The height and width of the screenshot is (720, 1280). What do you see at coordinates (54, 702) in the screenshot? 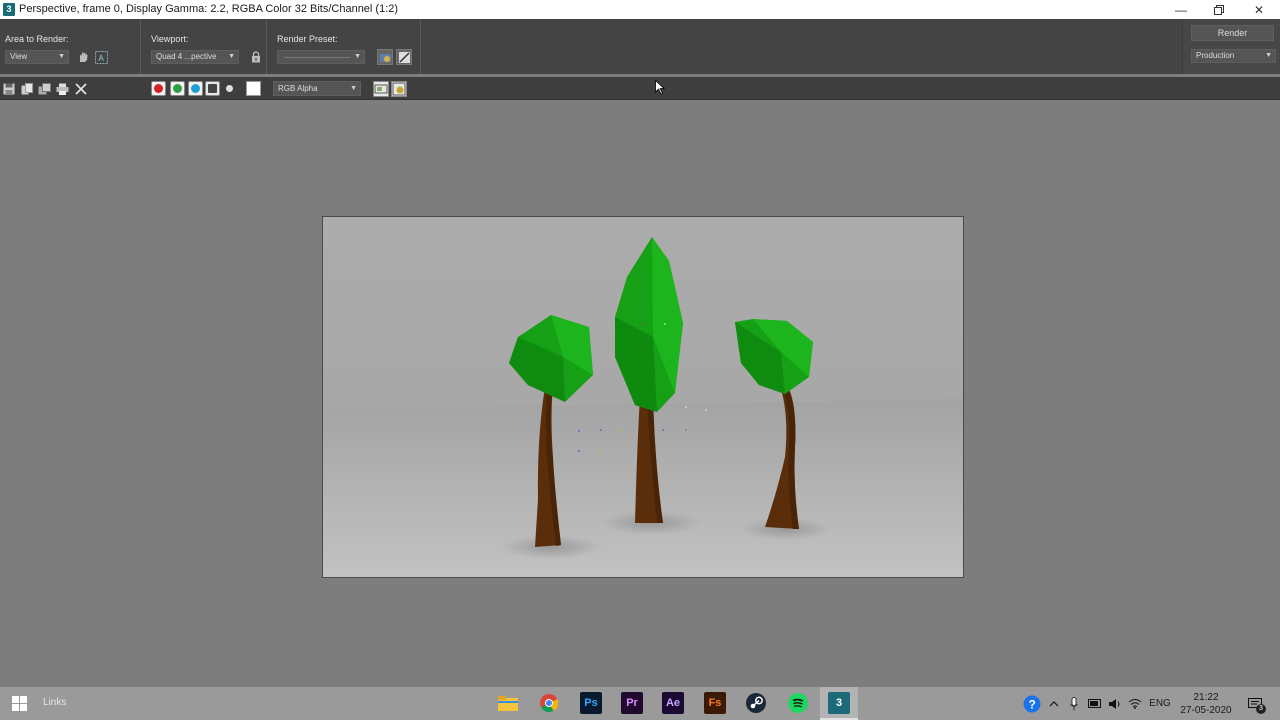
I see `taskbar-search-label: Links` at bounding box center [54, 702].